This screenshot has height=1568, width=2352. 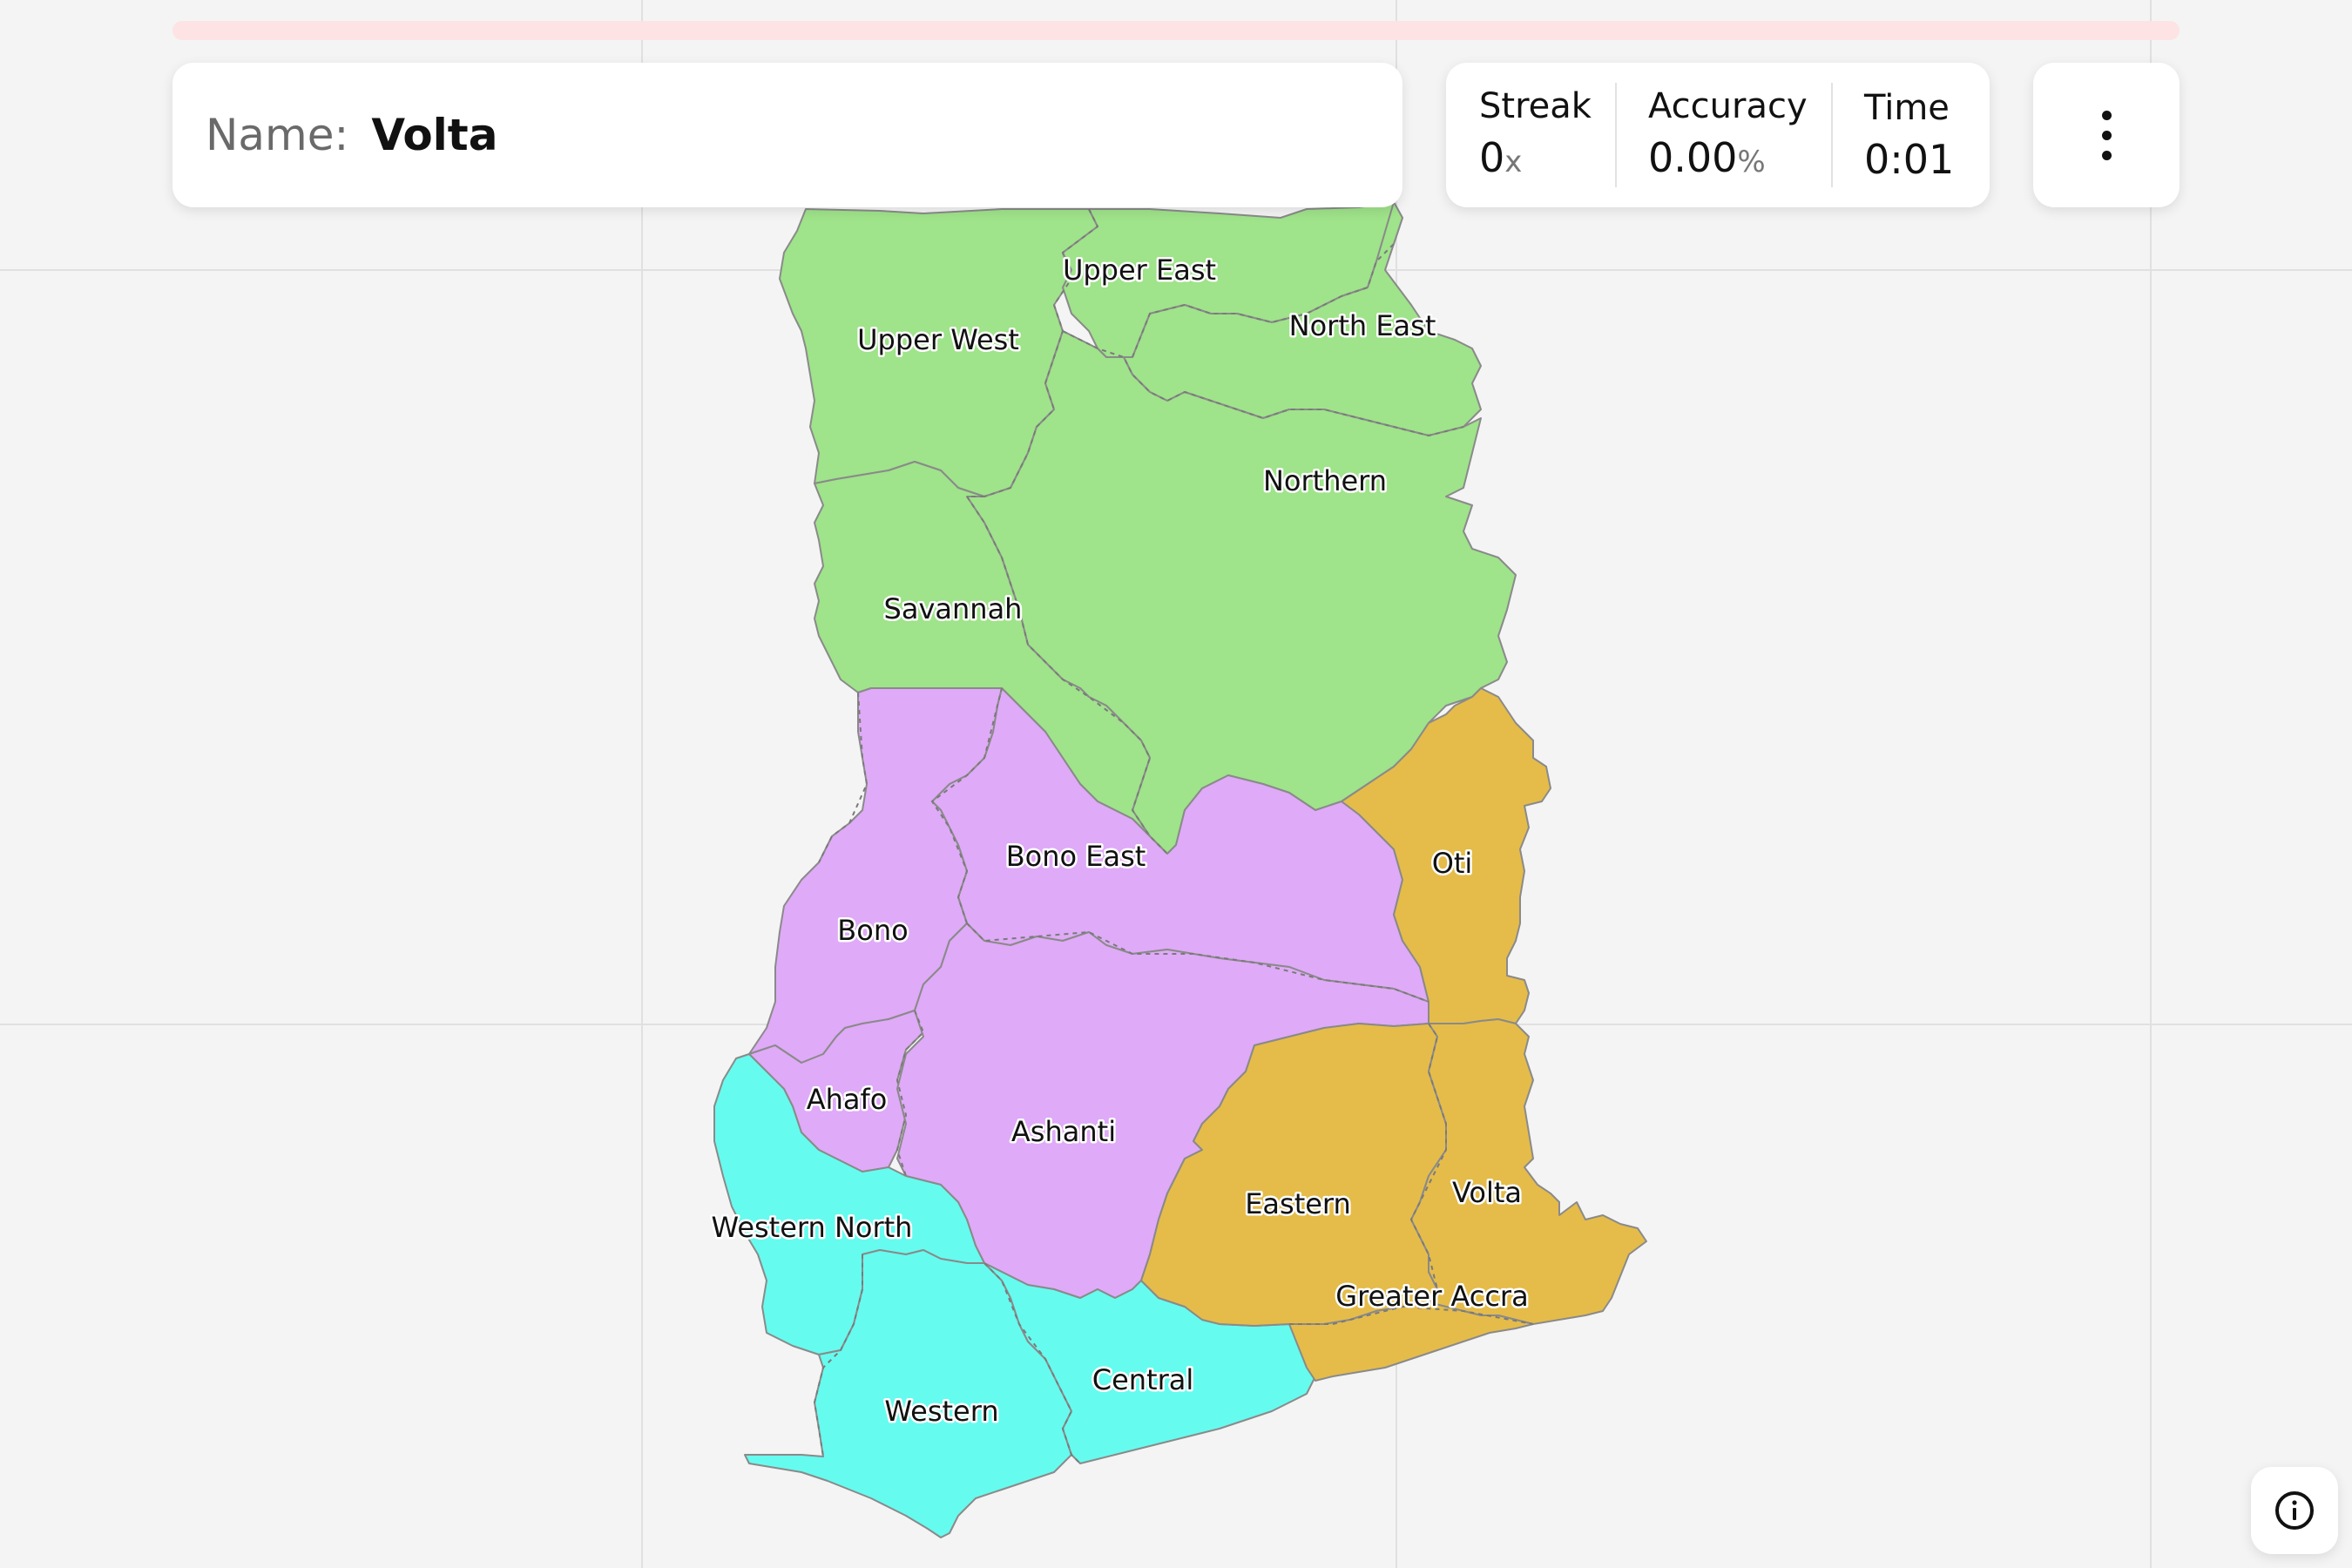 I want to click on accuracy-value: 0.00, so click(x=1693, y=157).